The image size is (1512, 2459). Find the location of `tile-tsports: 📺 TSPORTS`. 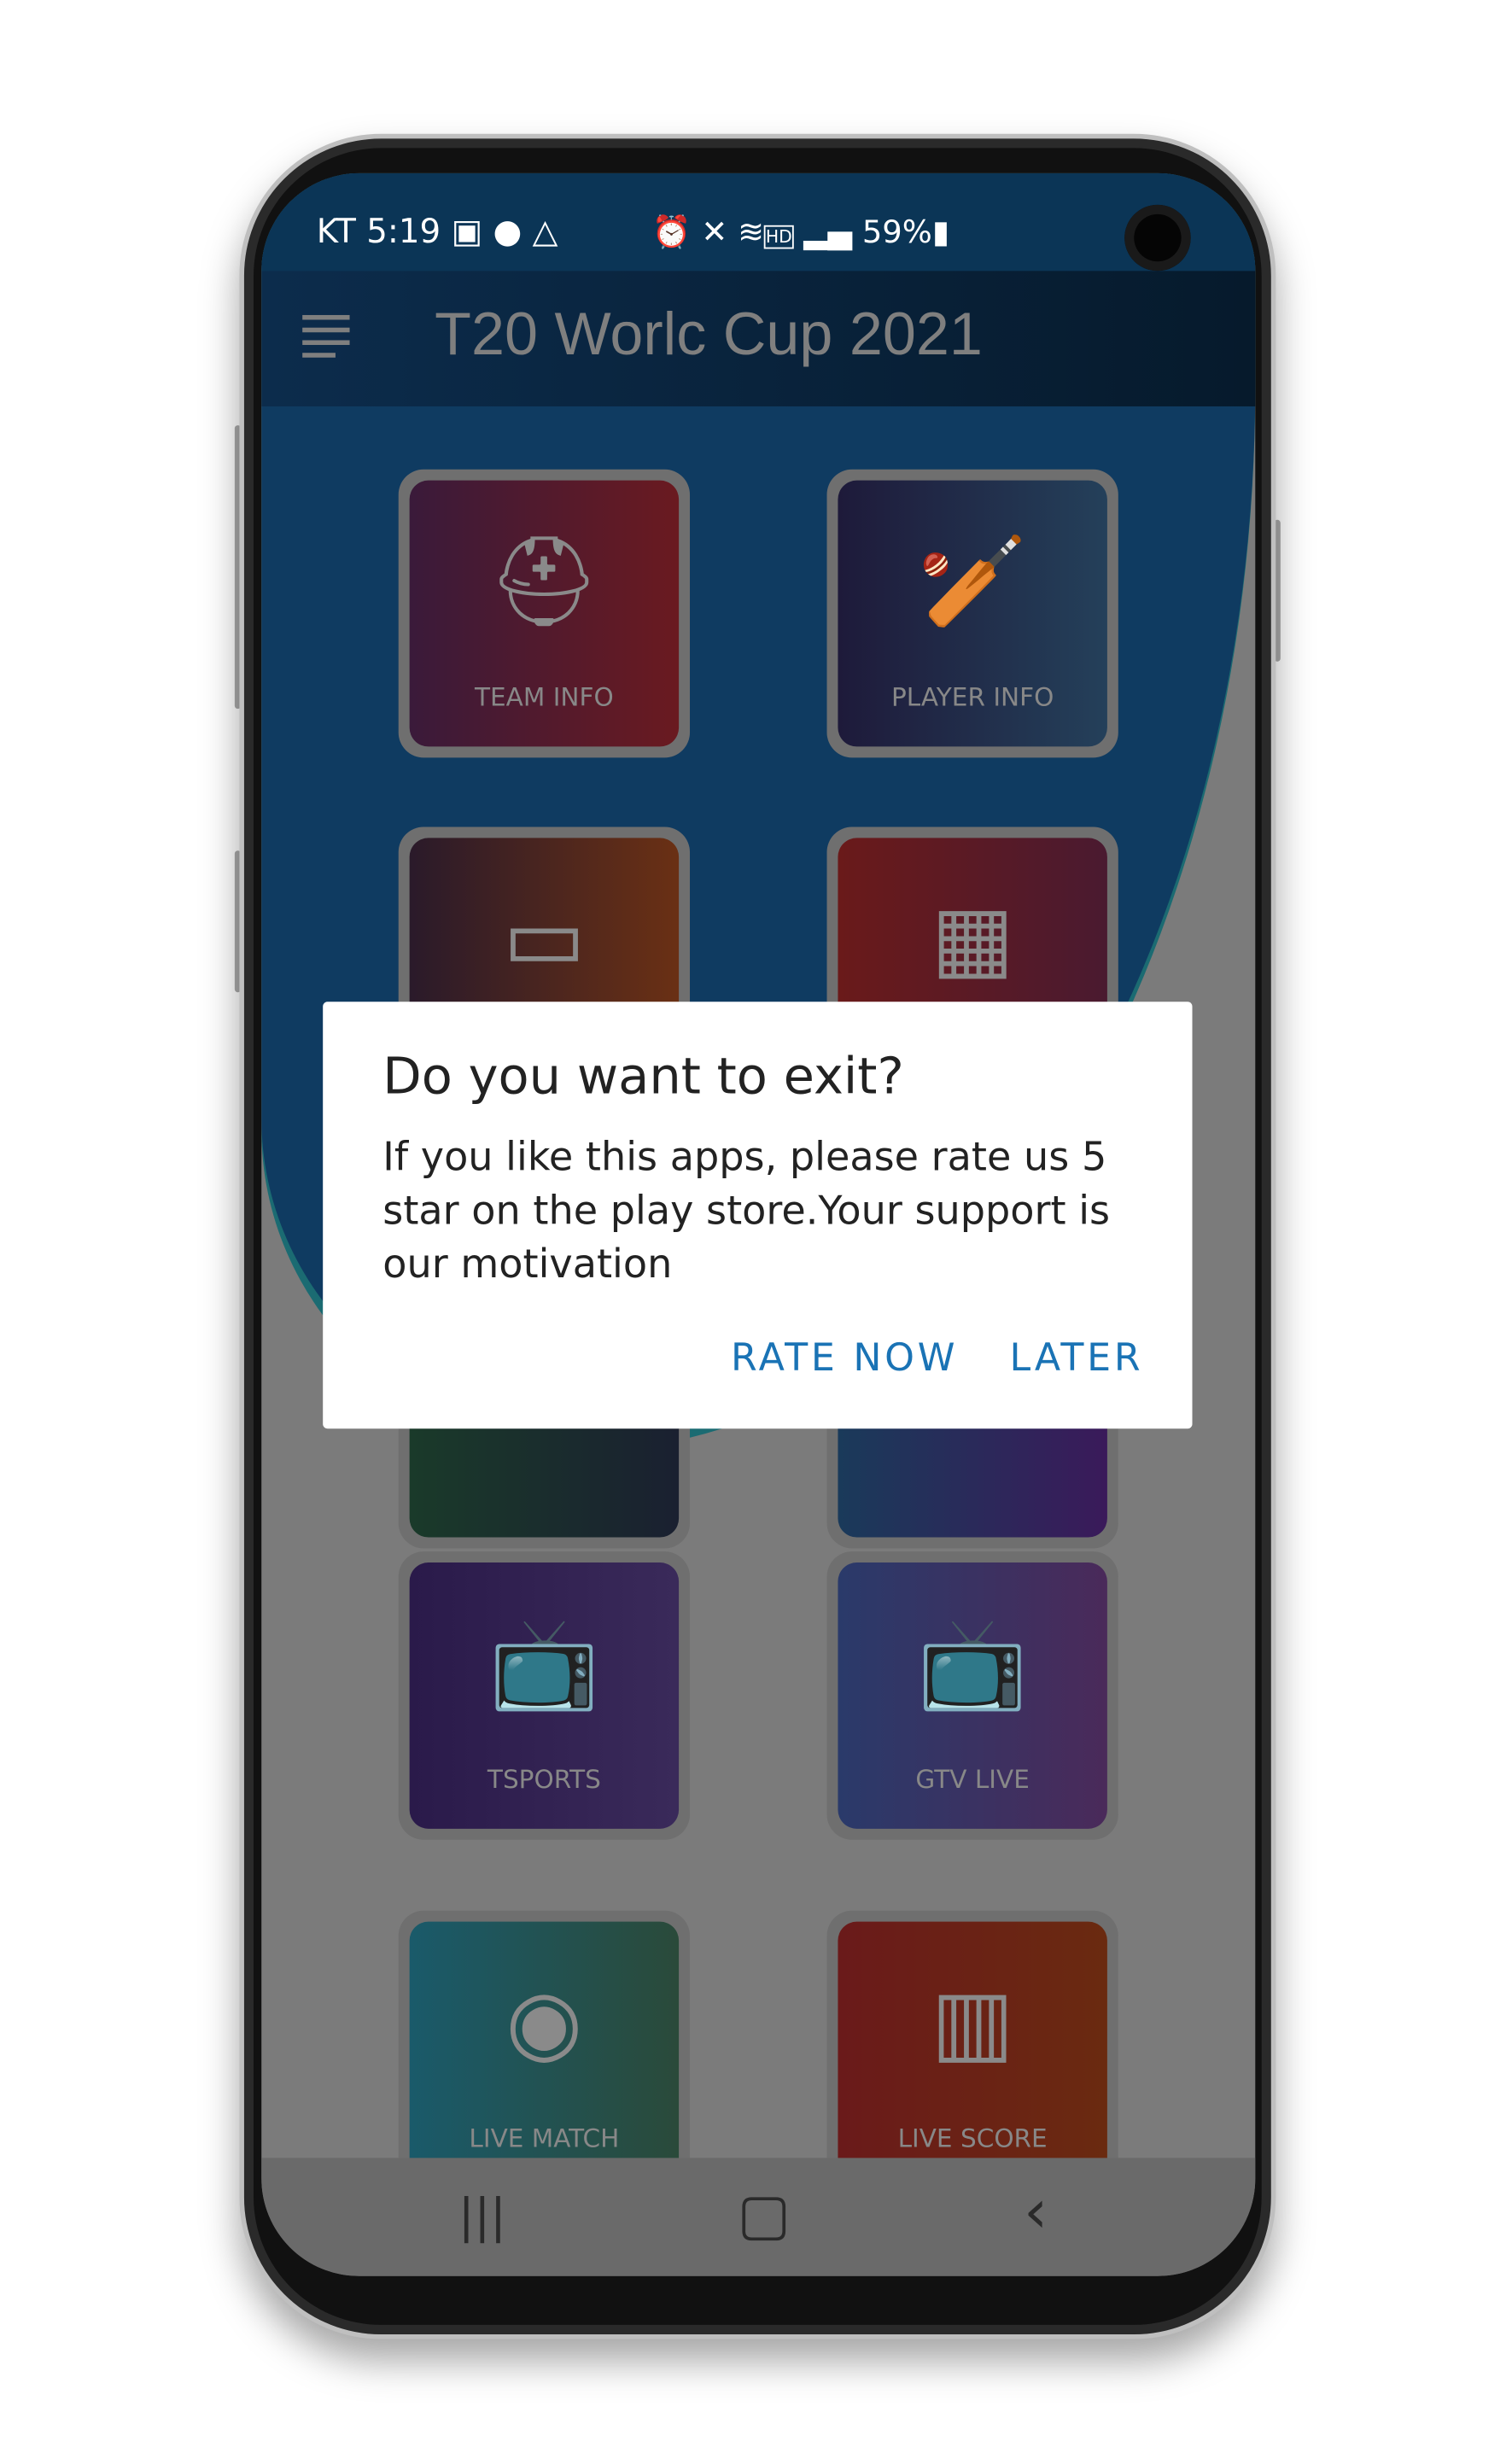

tile-tsports: 📺 TSPORTS is located at coordinates (544, 1695).